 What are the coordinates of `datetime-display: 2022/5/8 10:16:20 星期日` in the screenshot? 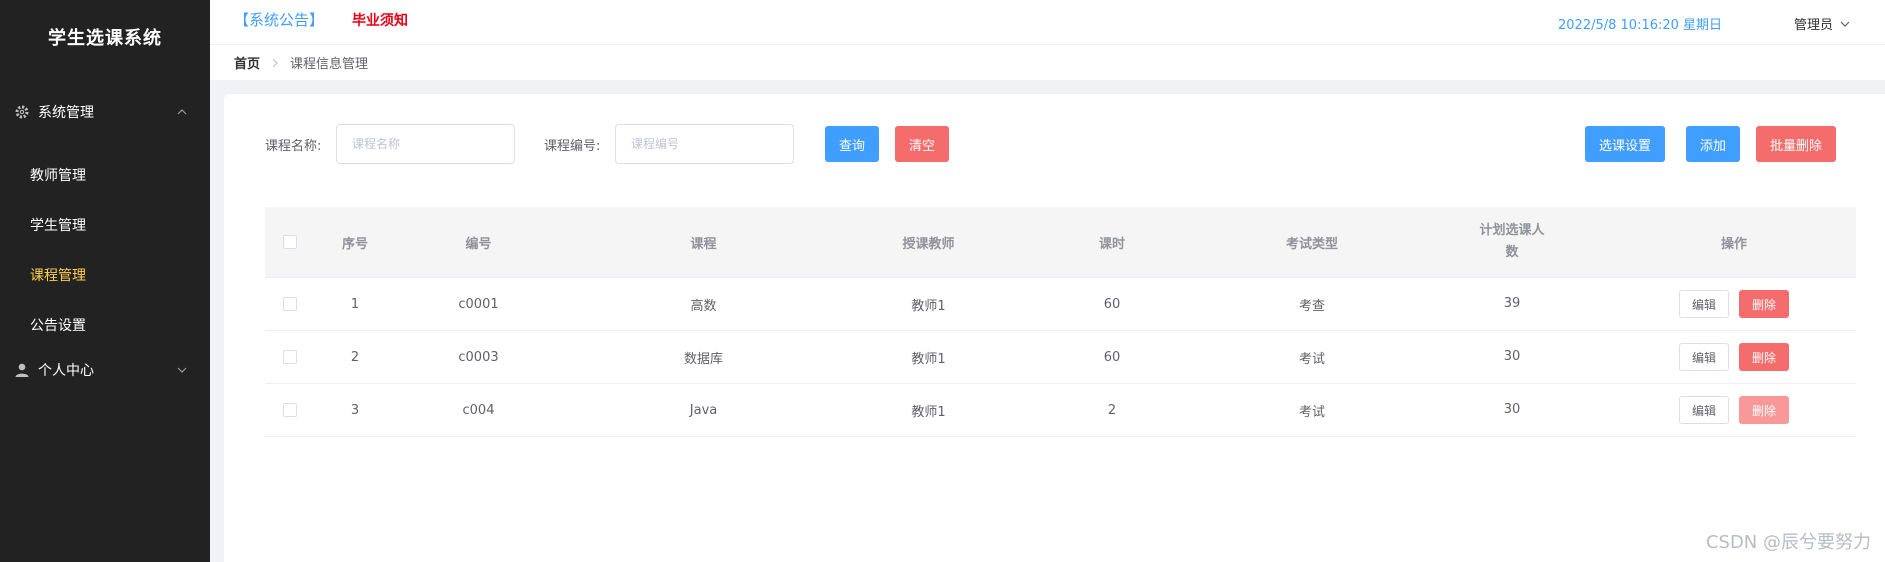 It's located at (1640, 25).